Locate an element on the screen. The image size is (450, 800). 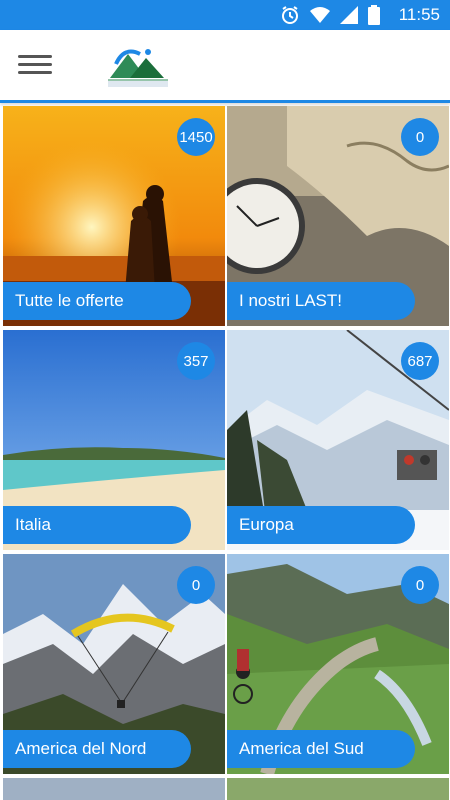
tile-i-nostri-last: 0 I nostri LAST! is located at coordinates (338, 216).